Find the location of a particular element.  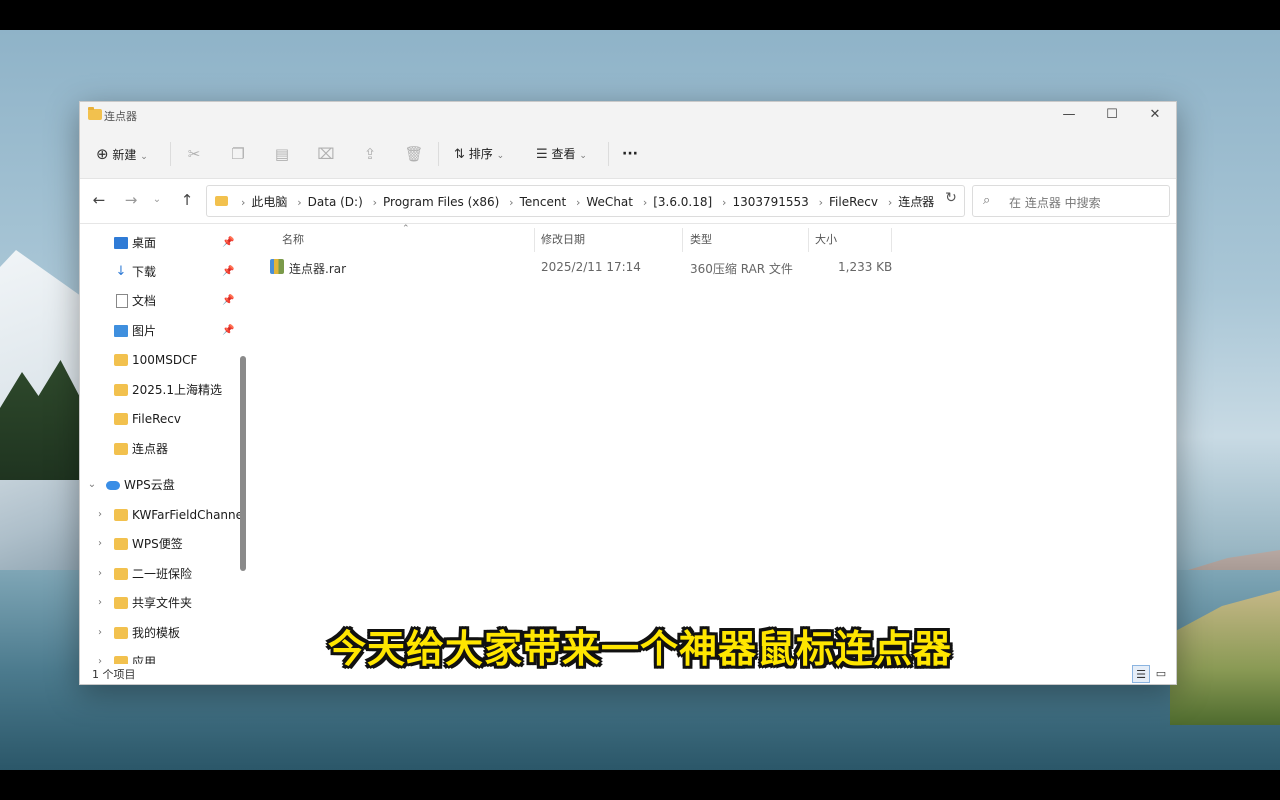

up-arrow-icon: ↑ is located at coordinates (187, 200).